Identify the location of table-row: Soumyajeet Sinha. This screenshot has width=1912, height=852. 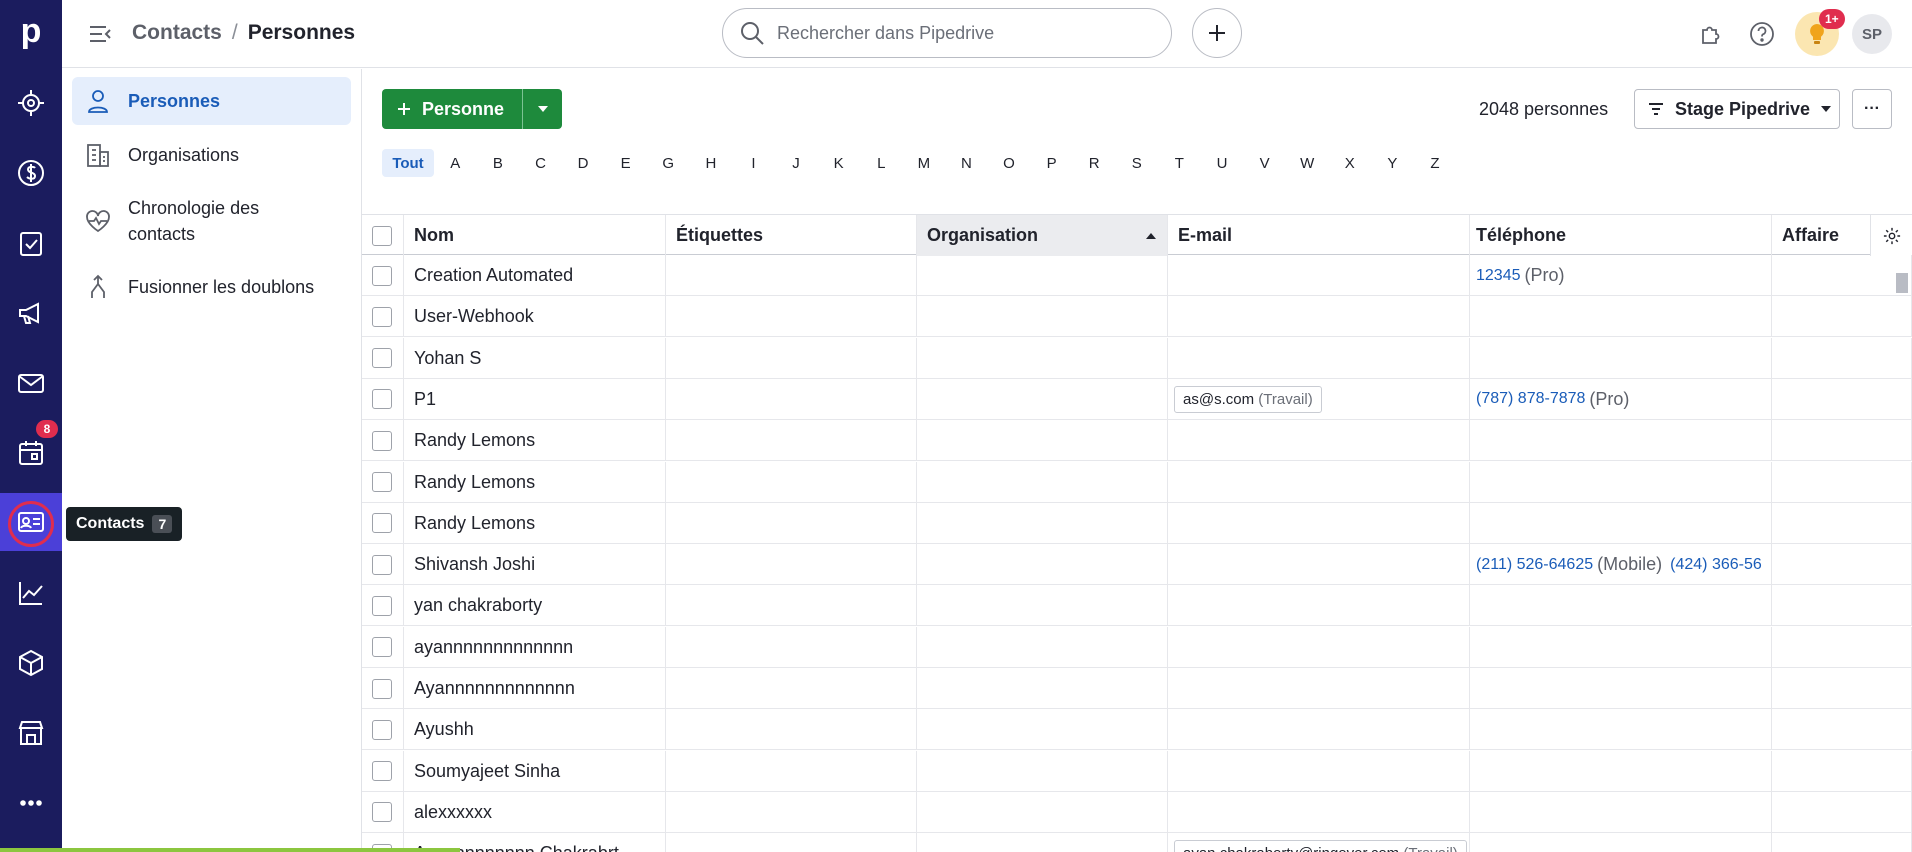
(1137, 771).